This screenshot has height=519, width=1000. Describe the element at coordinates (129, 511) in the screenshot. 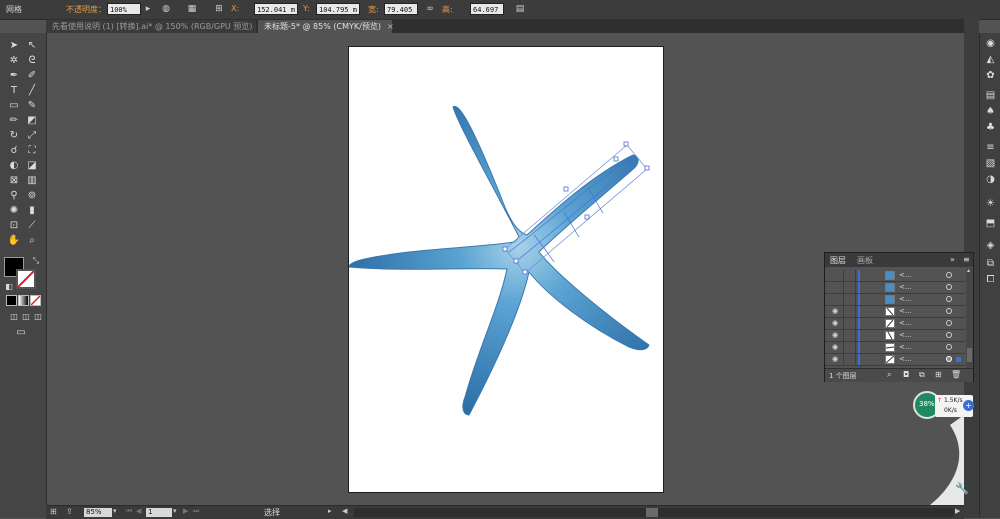

I see `first-artboard-icon: ⏮` at that location.